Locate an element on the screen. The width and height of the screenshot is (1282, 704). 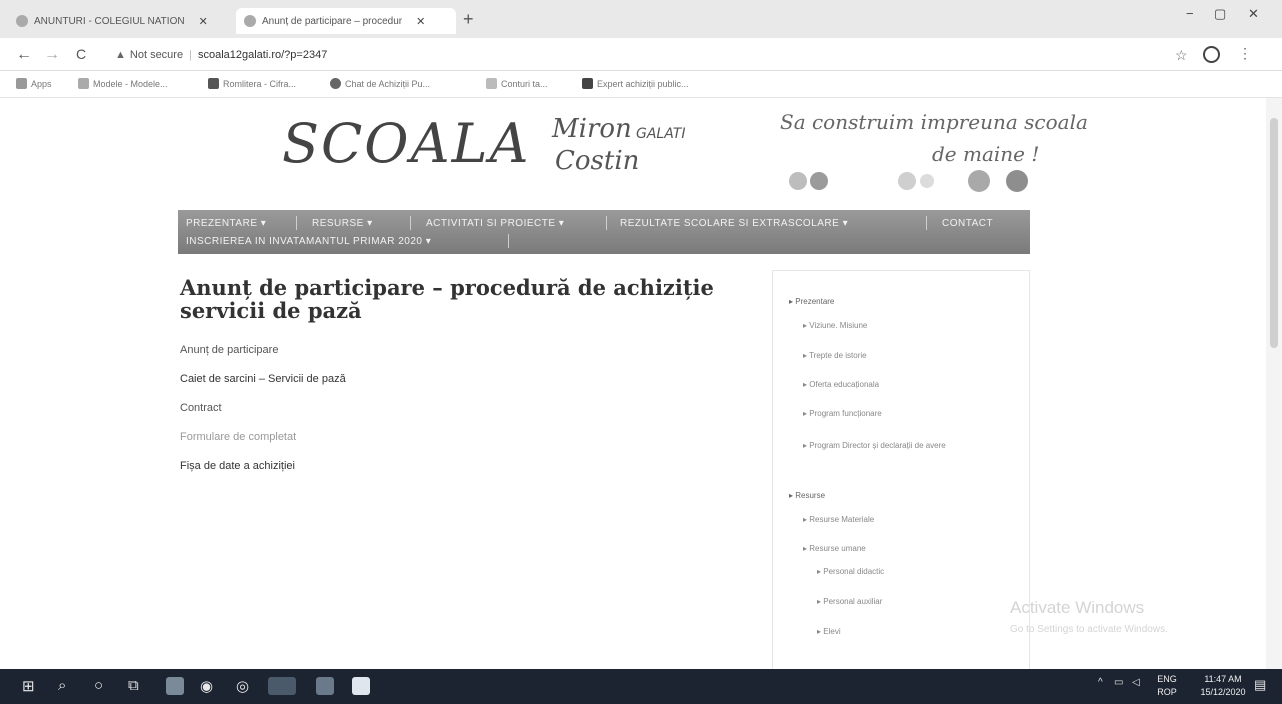
doc-link-fisa-date: Fișa de date a achiziției is located at coordinates (237, 466).